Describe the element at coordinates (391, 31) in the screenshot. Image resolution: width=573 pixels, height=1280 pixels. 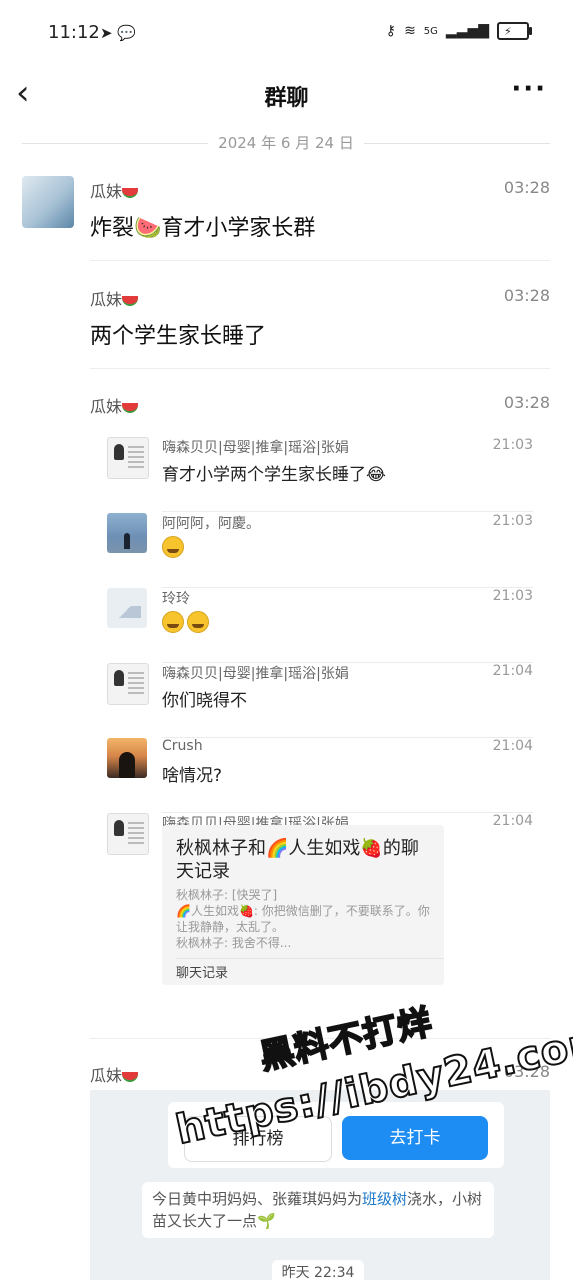
I see `key-icon: ⚷` at that location.